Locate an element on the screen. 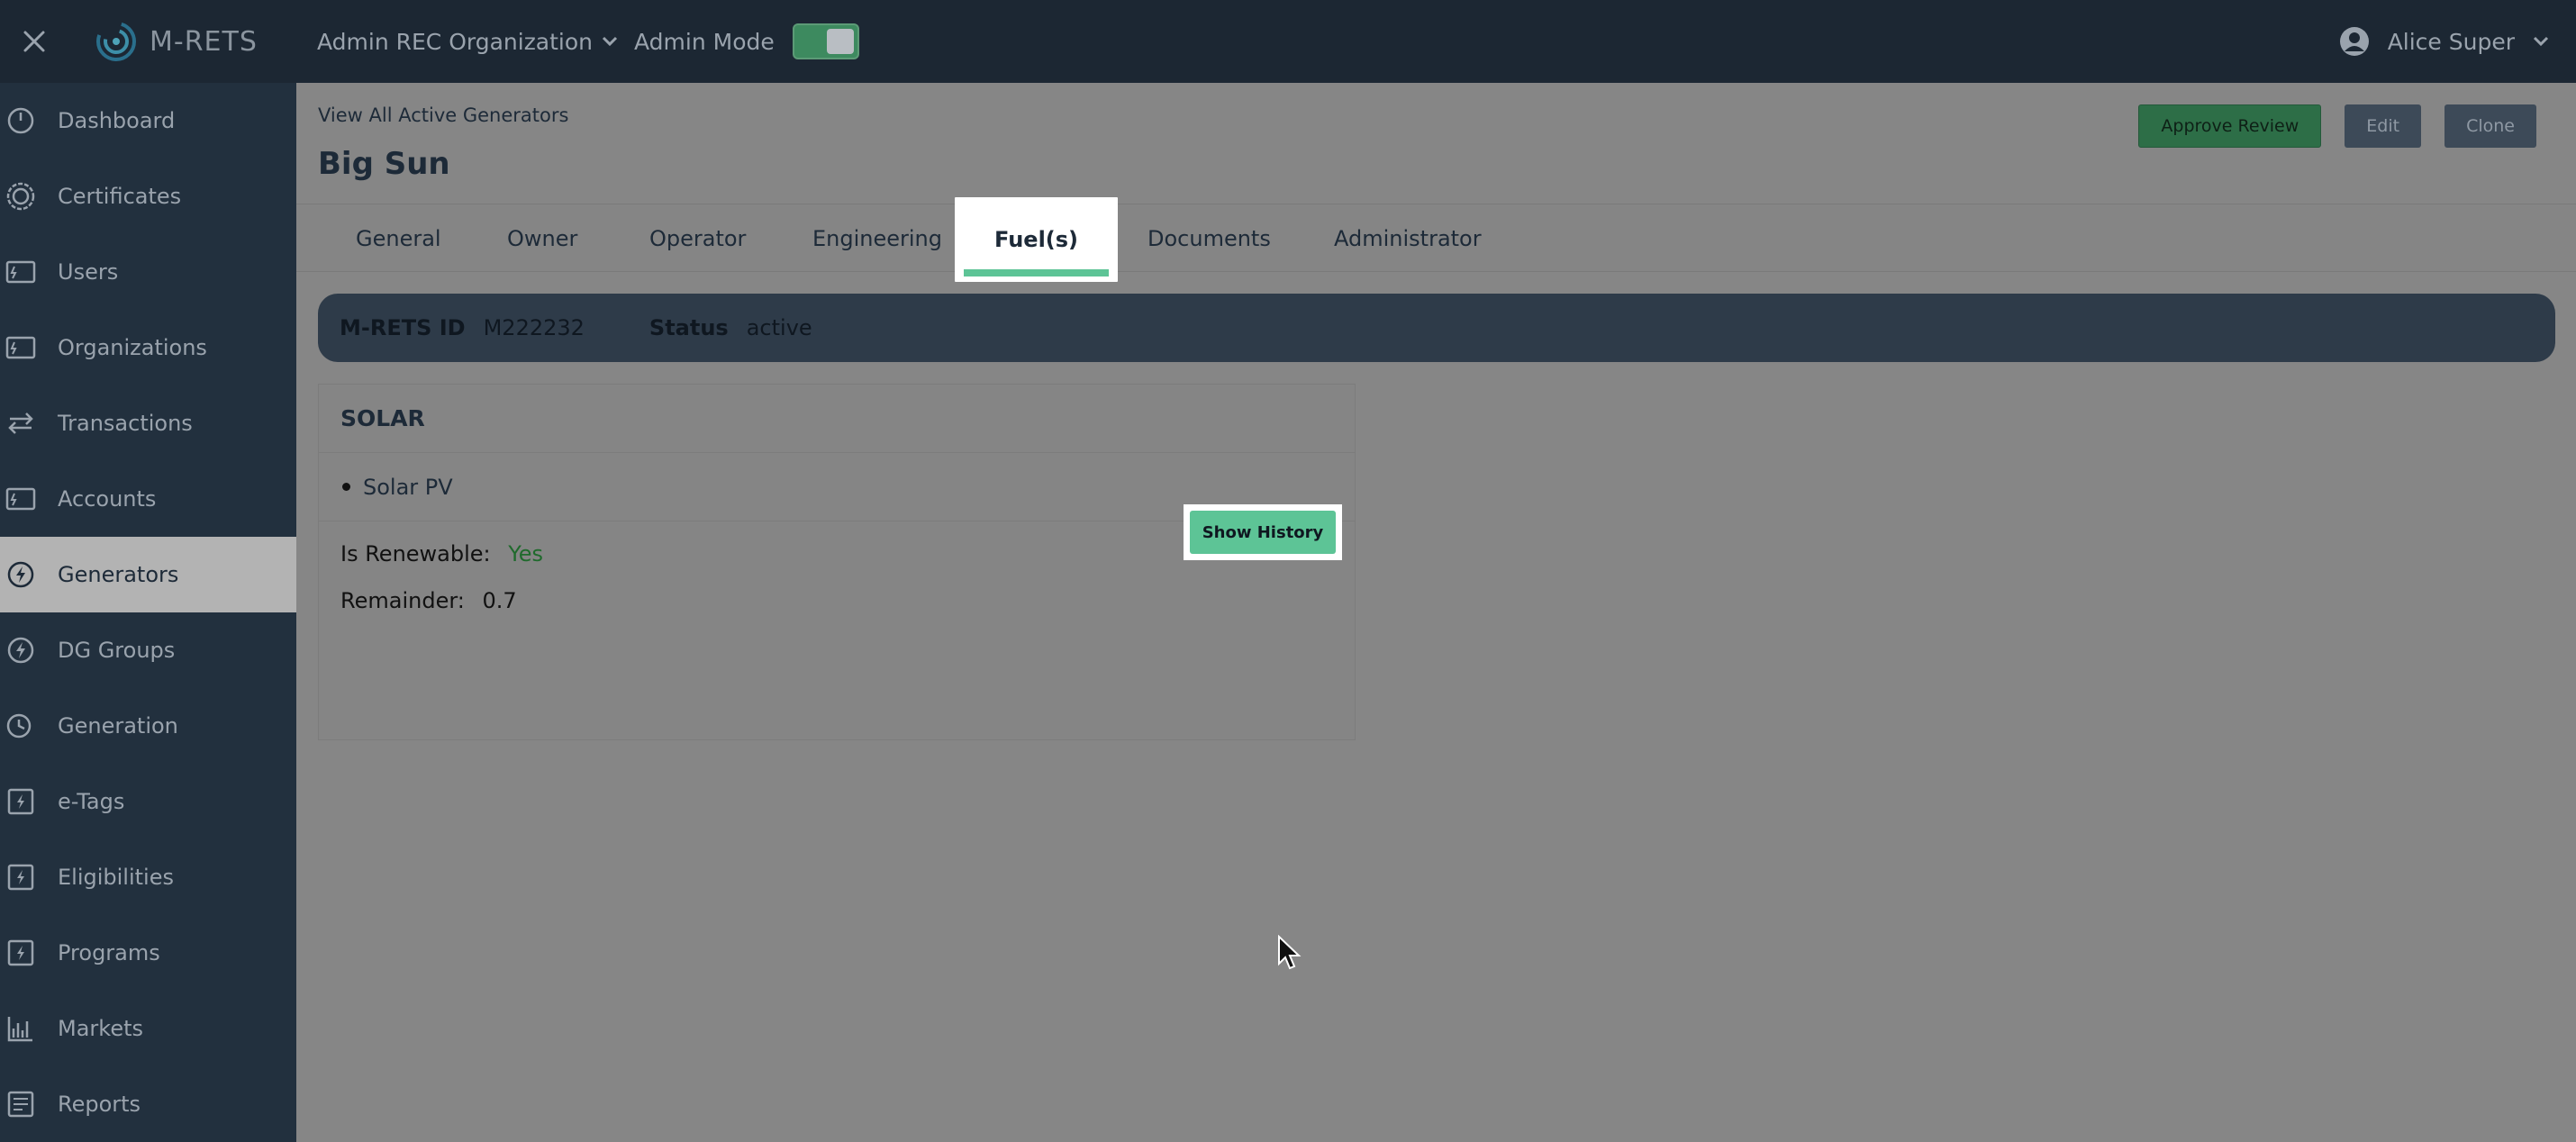 The width and height of the screenshot is (2576, 1142). sidebar-item-label: DG Groups is located at coordinates (117, 650).